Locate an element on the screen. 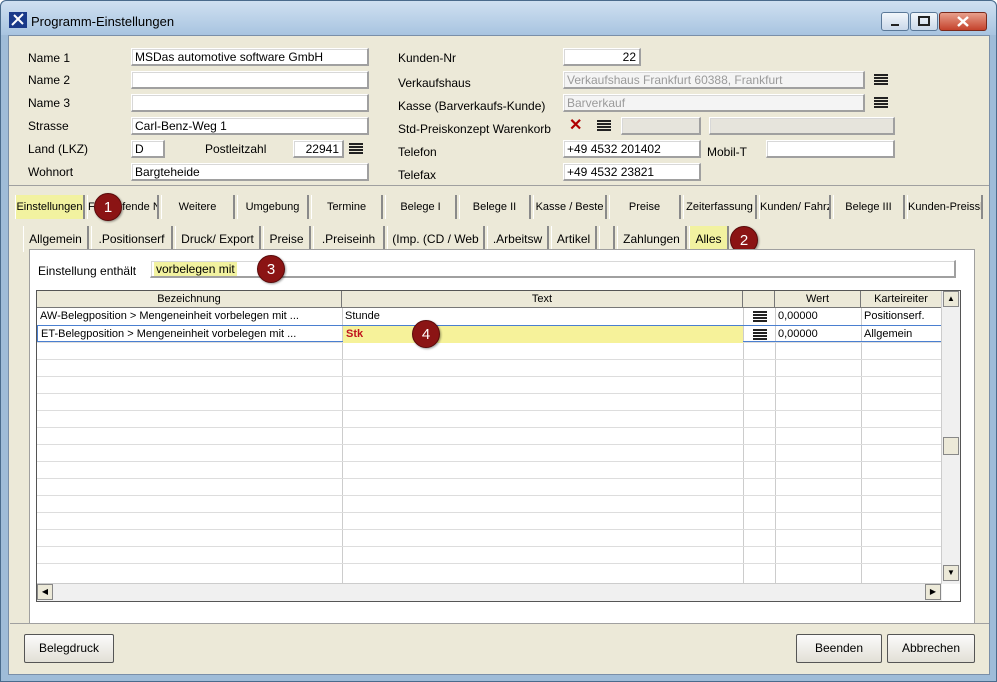 This screenshot has width=997, height=682. row1-karteireiter: Positionserf. is located at coordinates (901, 316).